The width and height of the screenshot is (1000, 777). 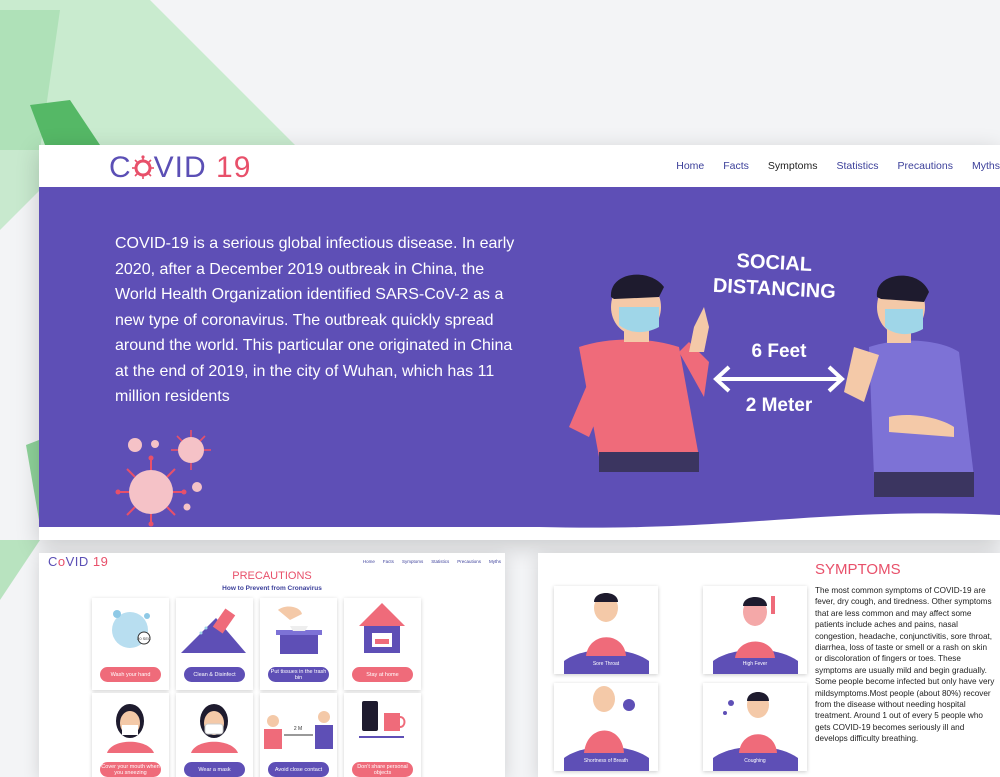 What do you see at coordinates (909, 386) in the screenshot?
I see `person-right-illustration` at bounding box center [909, 386].